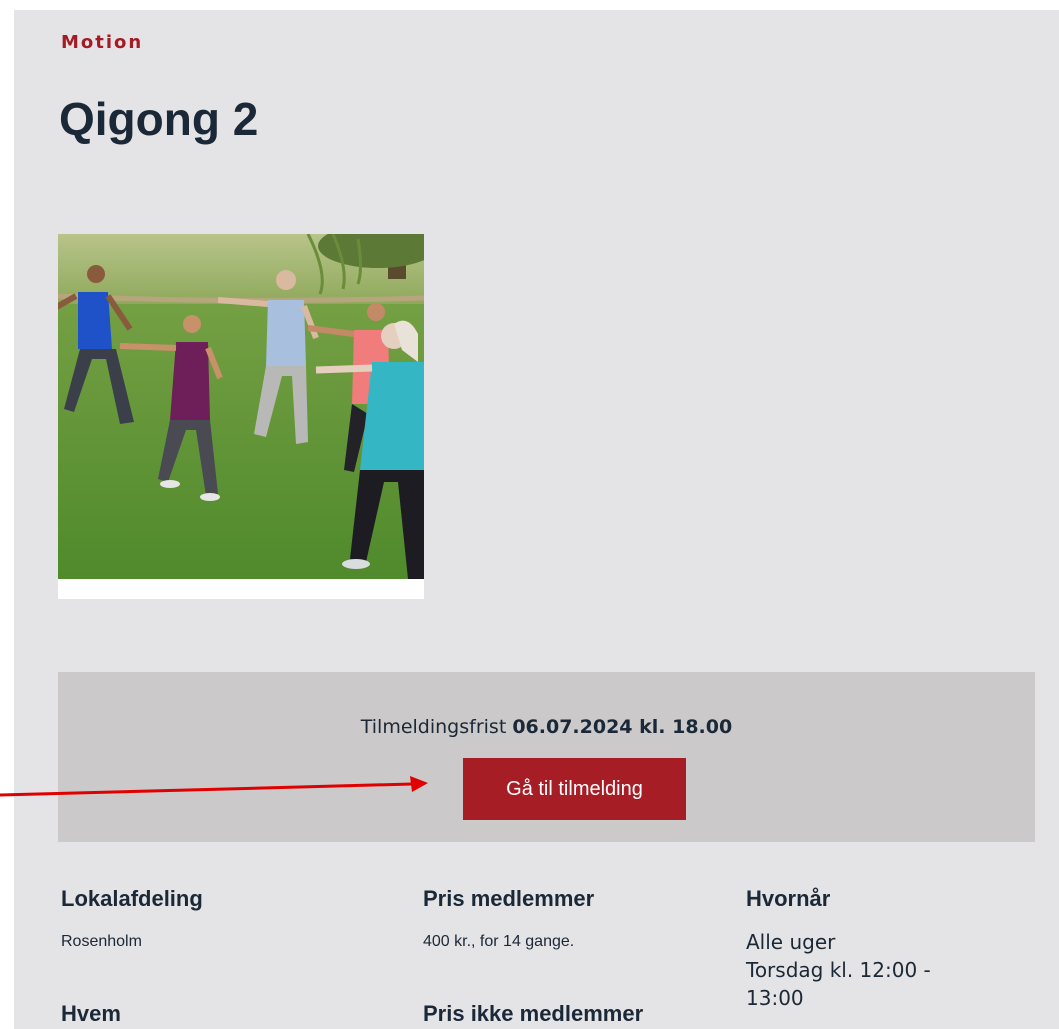  I want to click on event-image-card, so click(241, 416).